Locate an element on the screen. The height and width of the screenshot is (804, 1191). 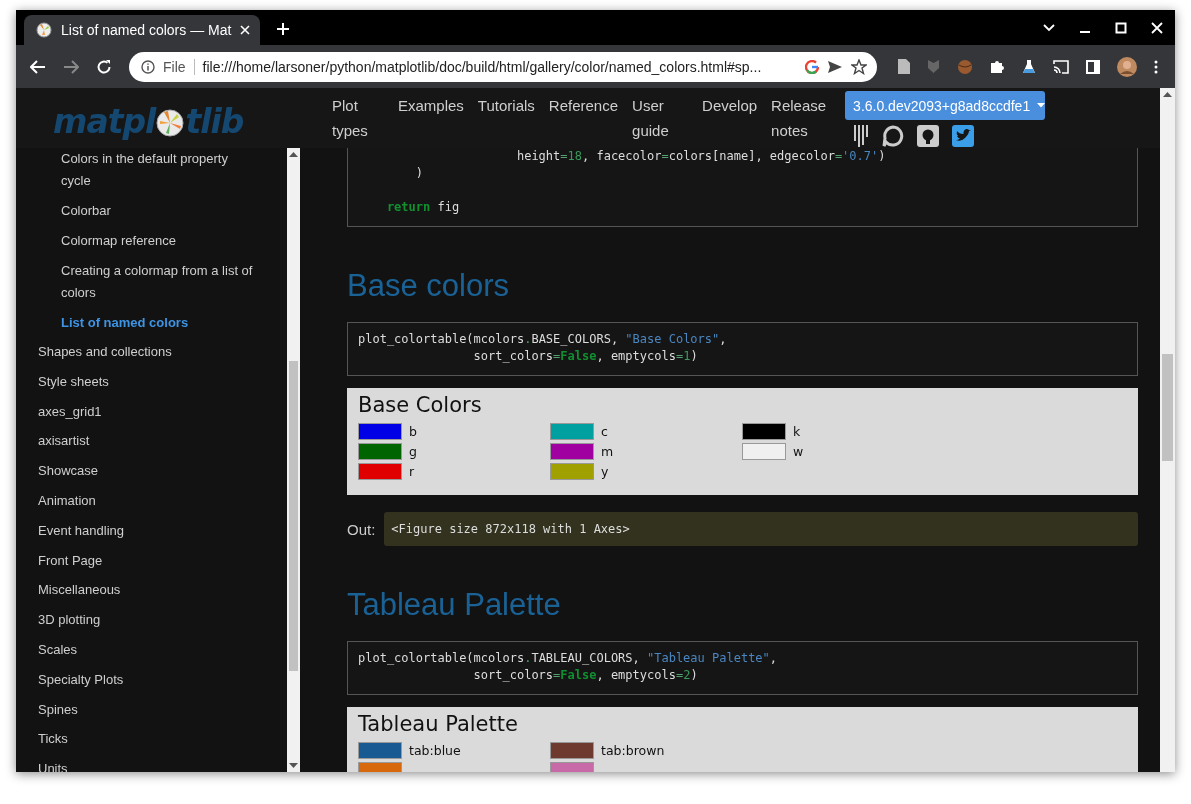
scroll-down-icon is located at coordinates (293, 765).